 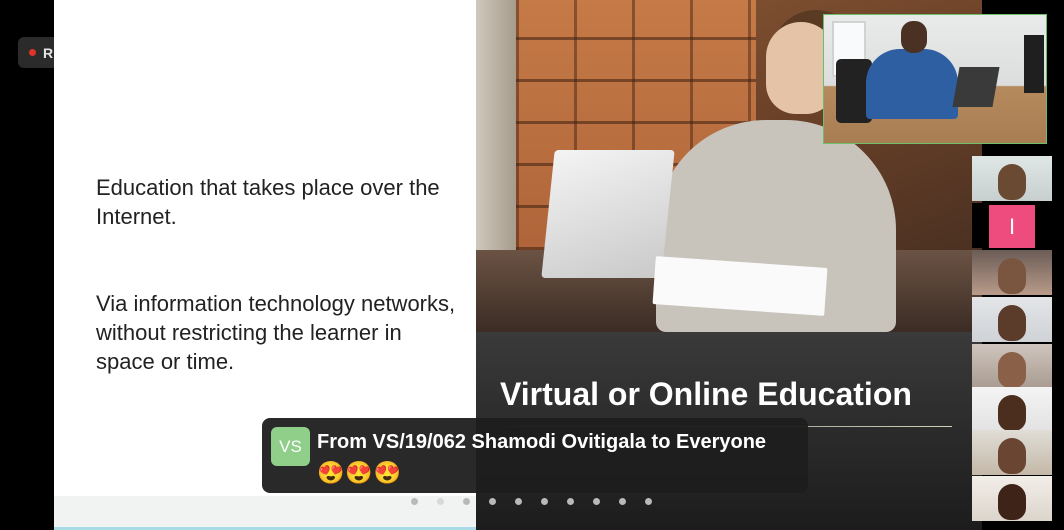 What do you see at coordinates (32, 52) in the screenshot?
I see `record-dot-icon` at bounding box center [32, 52].